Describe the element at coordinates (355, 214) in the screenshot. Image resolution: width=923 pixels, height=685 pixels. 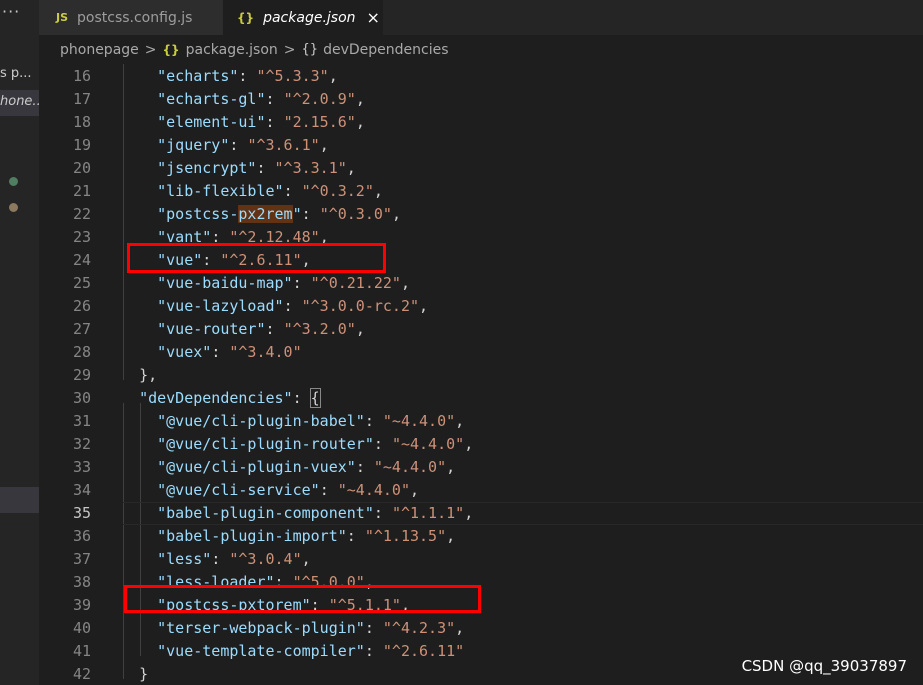
I see `json-value: "^0.3.0"` at that location.